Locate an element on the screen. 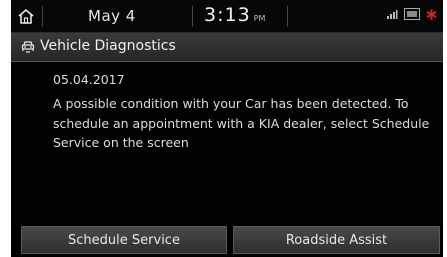 The image size is (447, 257). roadside-assist-button: Roadside Assist is located at coordinates (336, 240).